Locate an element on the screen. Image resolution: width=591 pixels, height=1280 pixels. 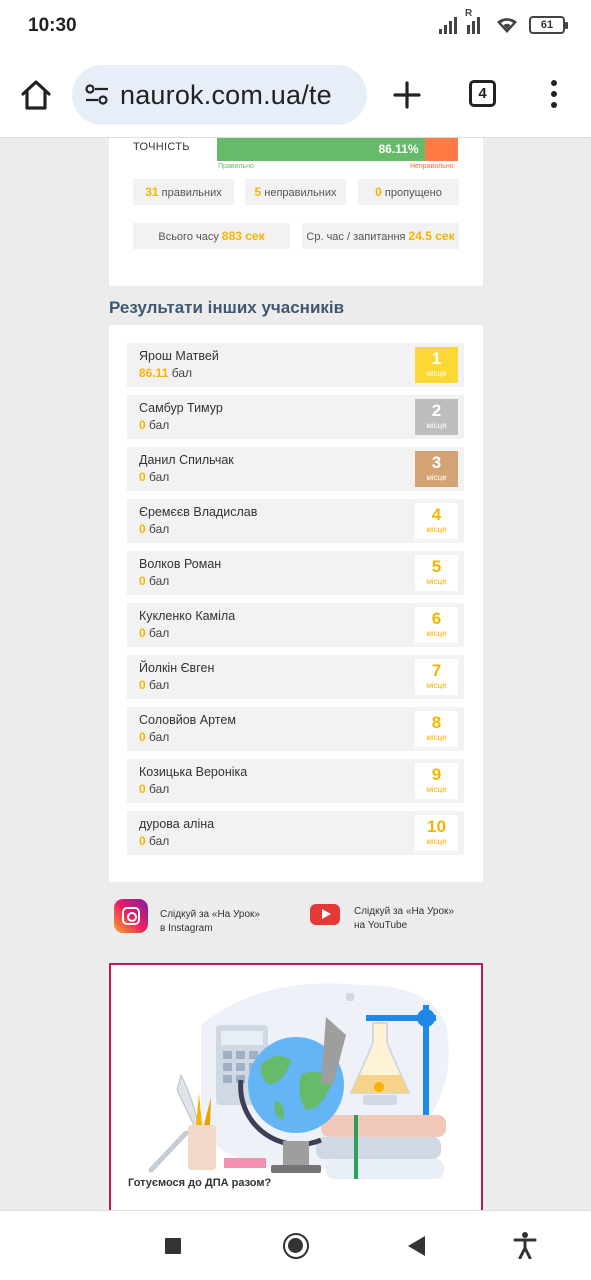
signal-icon is located at coordinates (448, 25).